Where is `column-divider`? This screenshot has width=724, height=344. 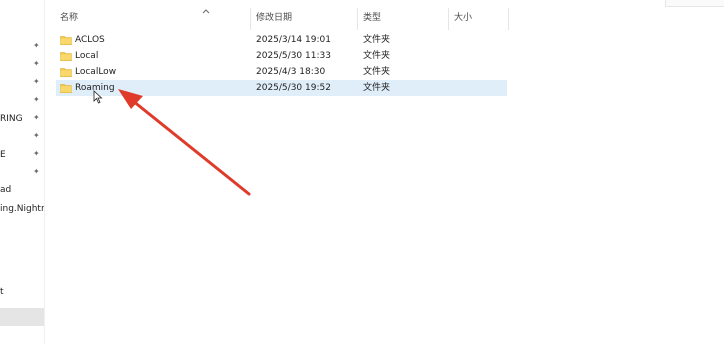
column-divider is located at coordinates (508, 19).